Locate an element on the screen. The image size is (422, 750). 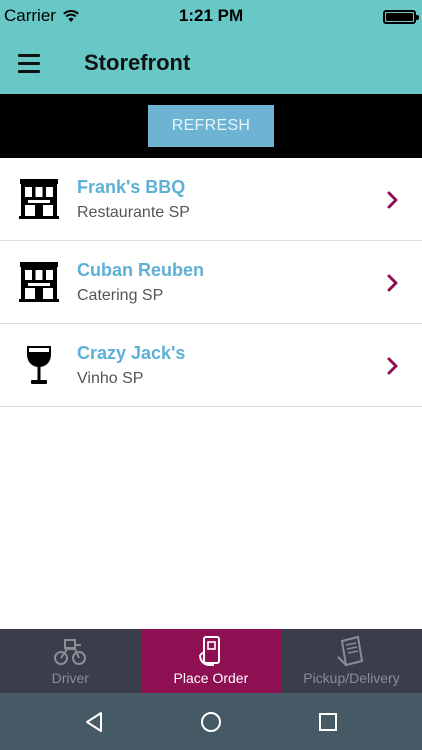
store-subtitle: Restaurante SP is located at coordinates (133, 212).